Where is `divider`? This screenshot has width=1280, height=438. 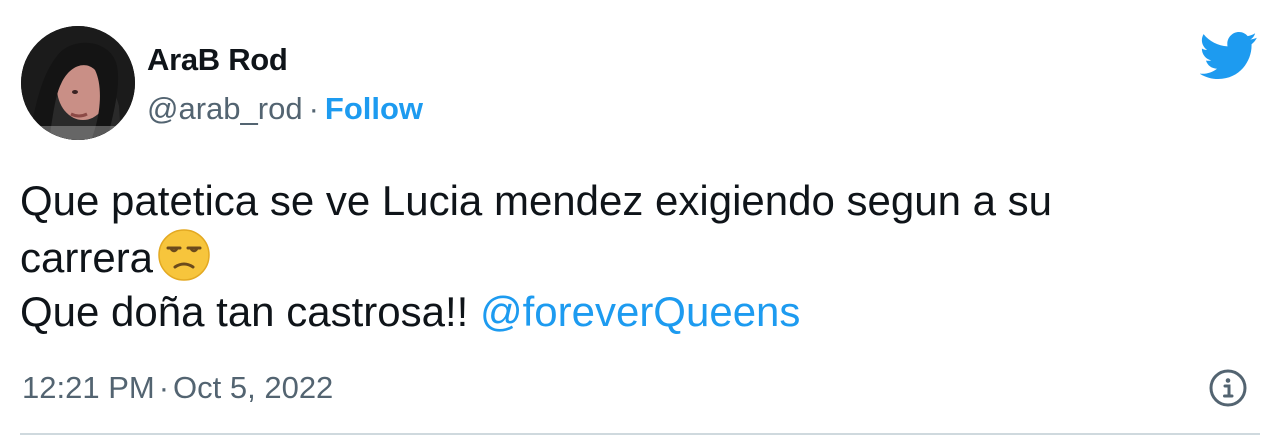 divider is located at coordinates (640, 434).